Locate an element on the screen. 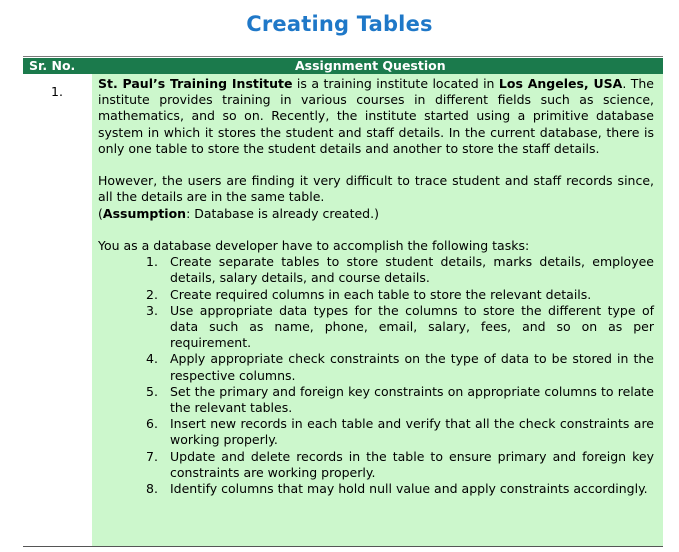 Image resolution: width=679 pixels, height=552 pixels. task-number: 5. is located at coordinates (152, 391).